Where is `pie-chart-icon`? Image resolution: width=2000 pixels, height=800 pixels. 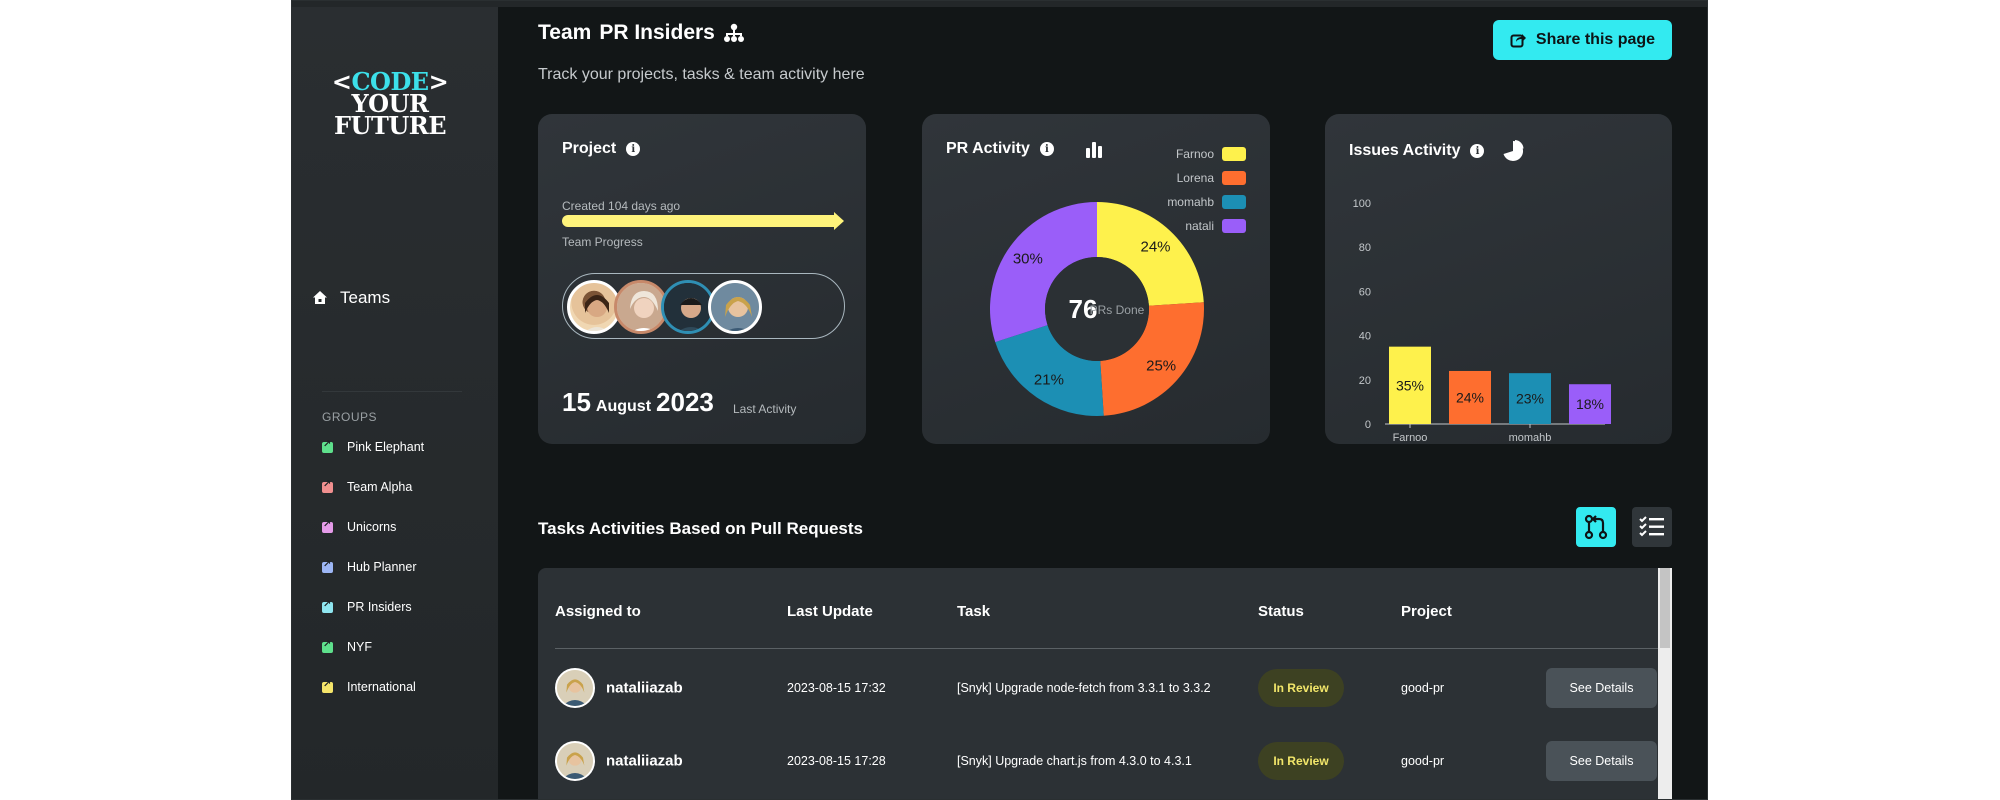 pie-chart-icon is located at coordinates (1513, 151).